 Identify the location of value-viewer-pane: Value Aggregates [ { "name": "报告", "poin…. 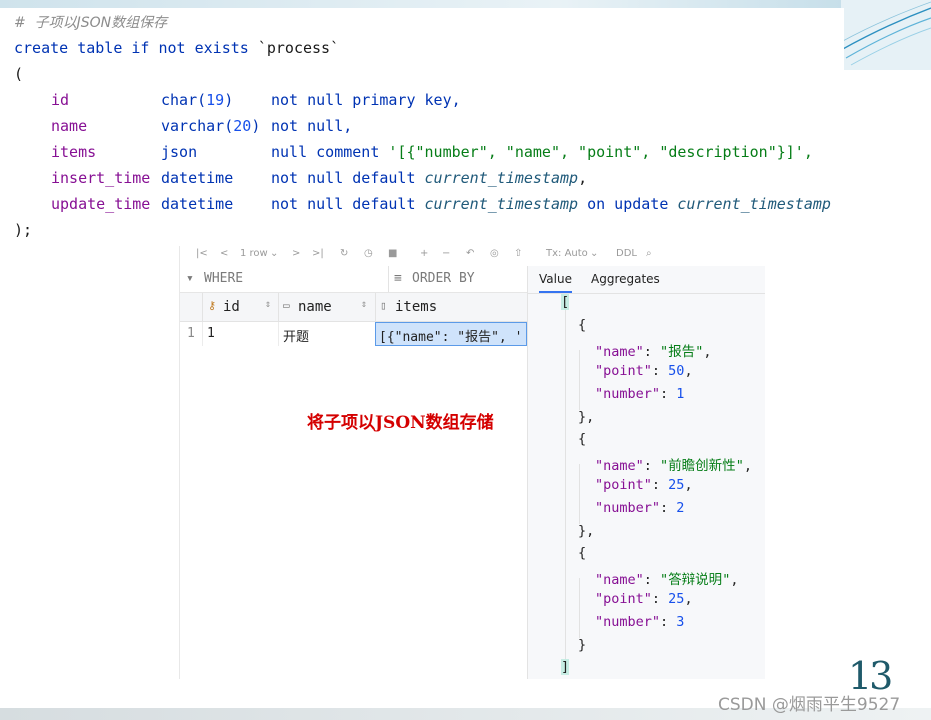
(646, 472).